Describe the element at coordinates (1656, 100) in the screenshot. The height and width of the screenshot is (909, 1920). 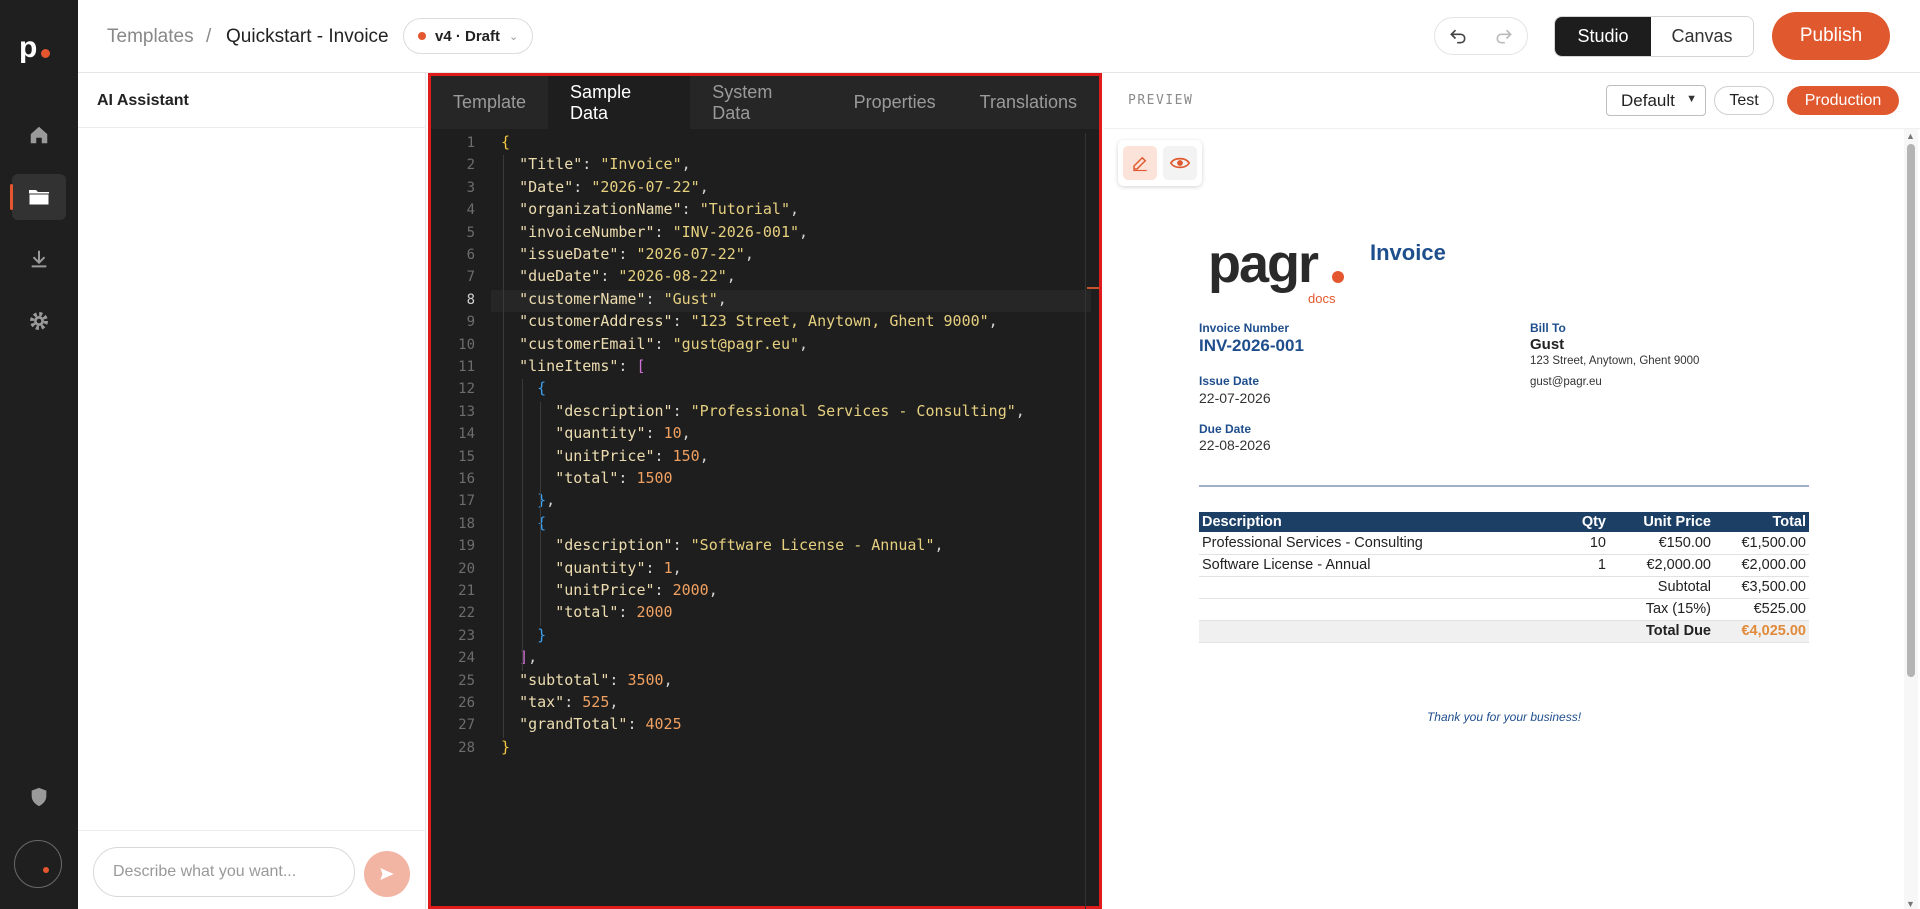
I see `environment-select: Default ▼` at that location.